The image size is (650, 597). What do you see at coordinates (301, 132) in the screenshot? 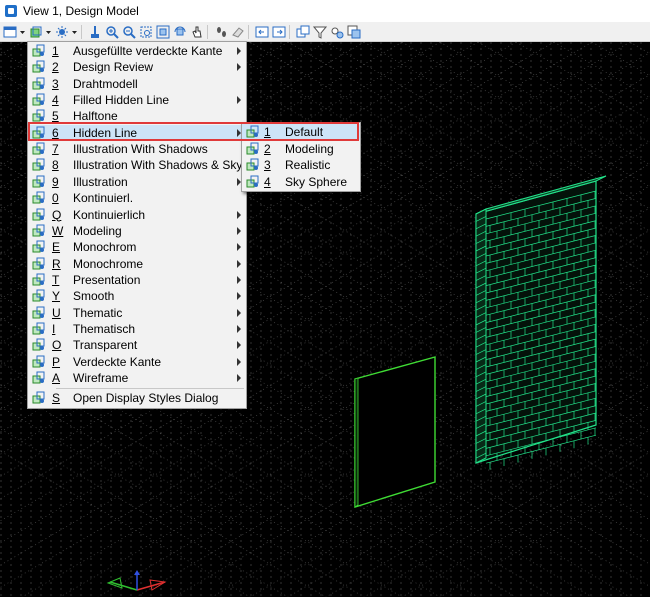
I see `submenu-item-default: 1 Default` at bounding box center [301, 132].